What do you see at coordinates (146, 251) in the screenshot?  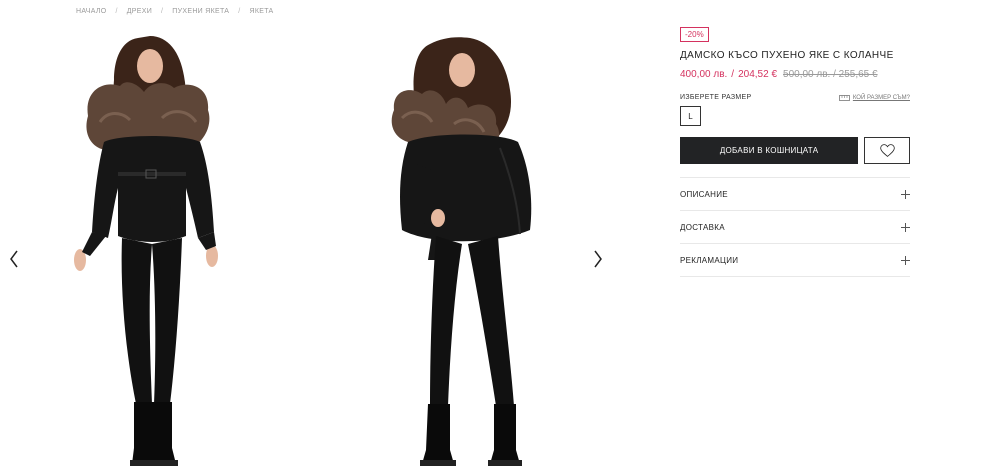 I see `model-front-image` at bounding box center [146, 251].